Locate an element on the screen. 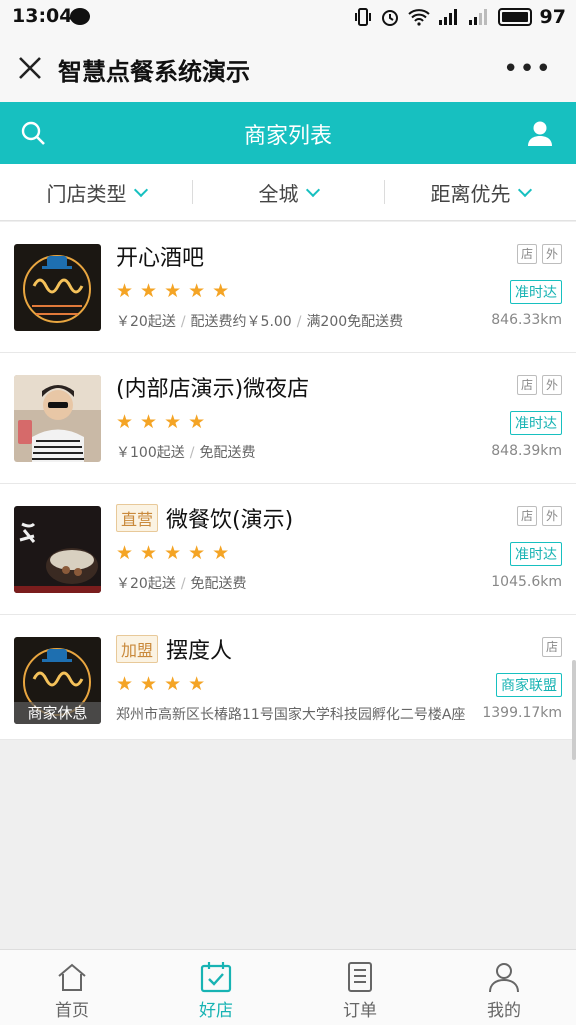 This screenshot has height=1025, width=576. delivery-info: ￥100起送 / 免配送费 is located at coordinates (185, 452).